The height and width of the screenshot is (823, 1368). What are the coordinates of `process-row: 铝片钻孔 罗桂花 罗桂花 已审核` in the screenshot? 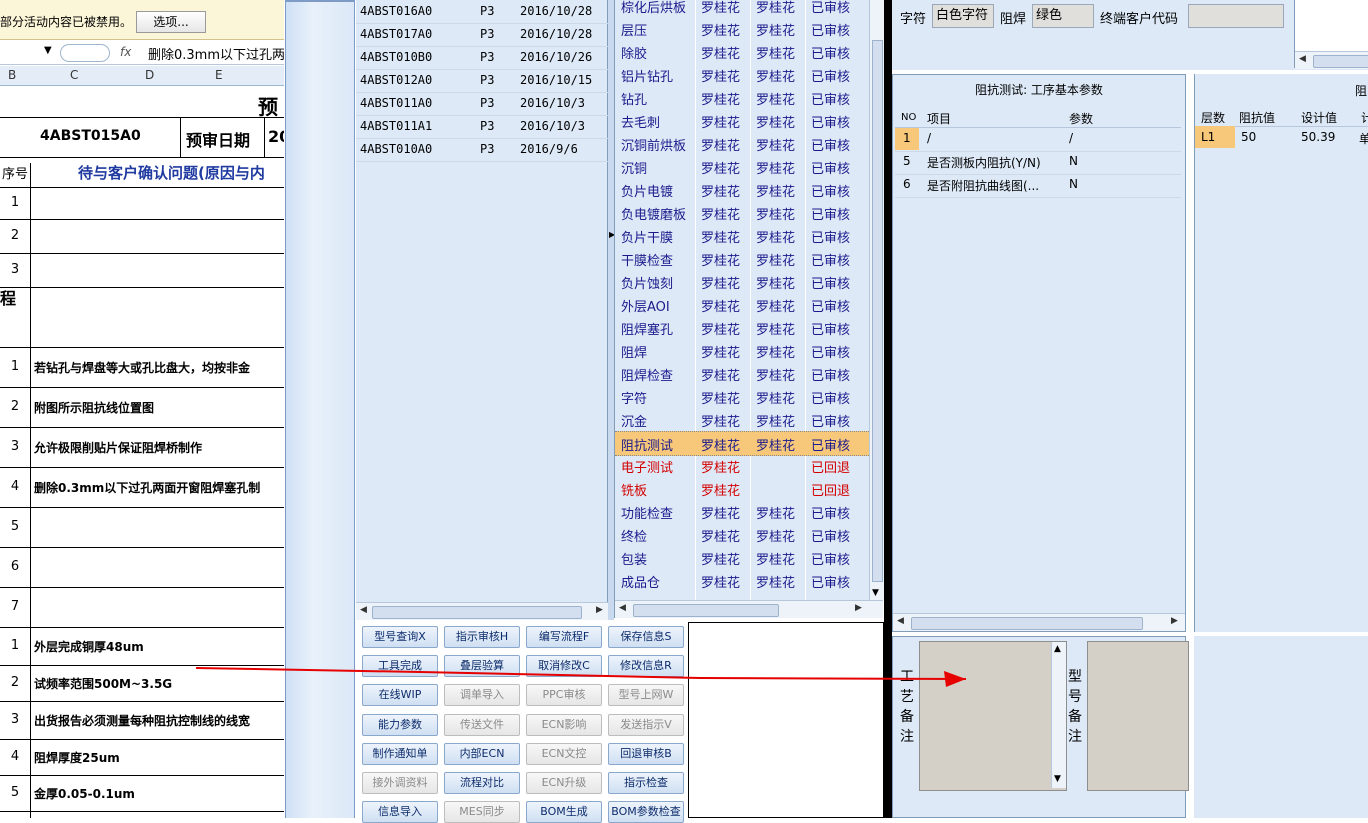 It's located at (742, 74).